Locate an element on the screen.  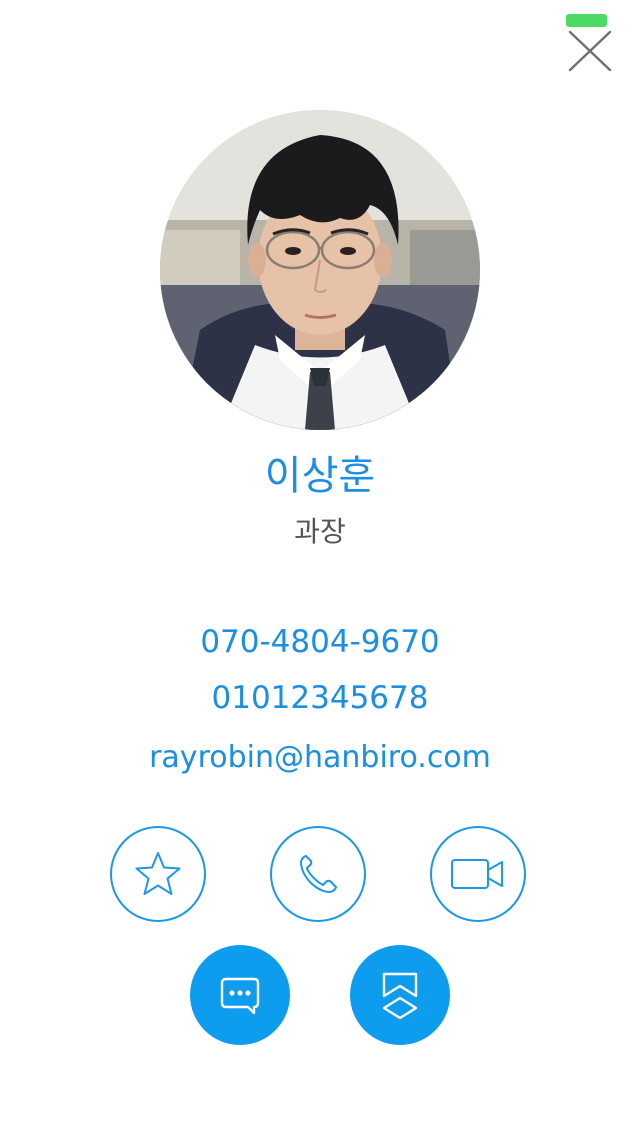
avatar is located at coordinates (320, 270).